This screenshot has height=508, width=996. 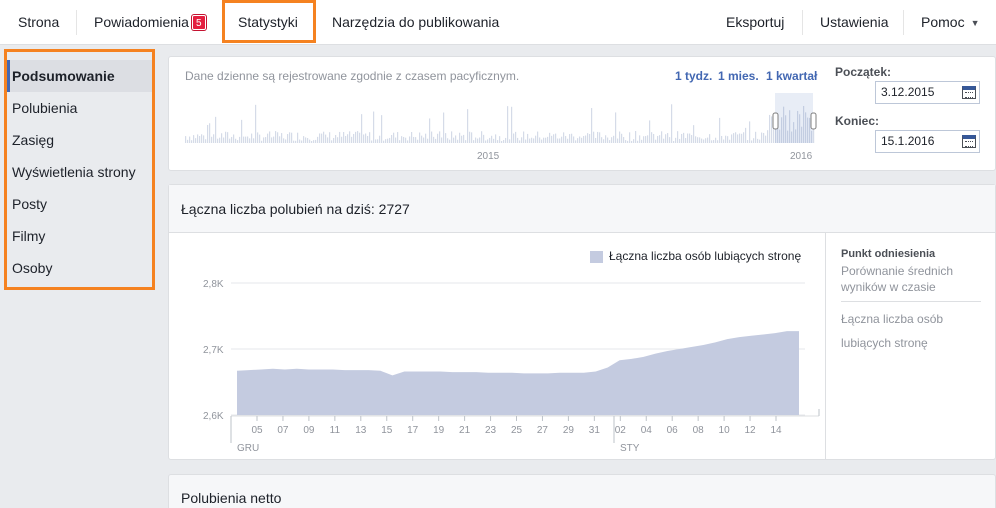 I want to click on settings-button: Ustawienia, so click(x=854, y=22).